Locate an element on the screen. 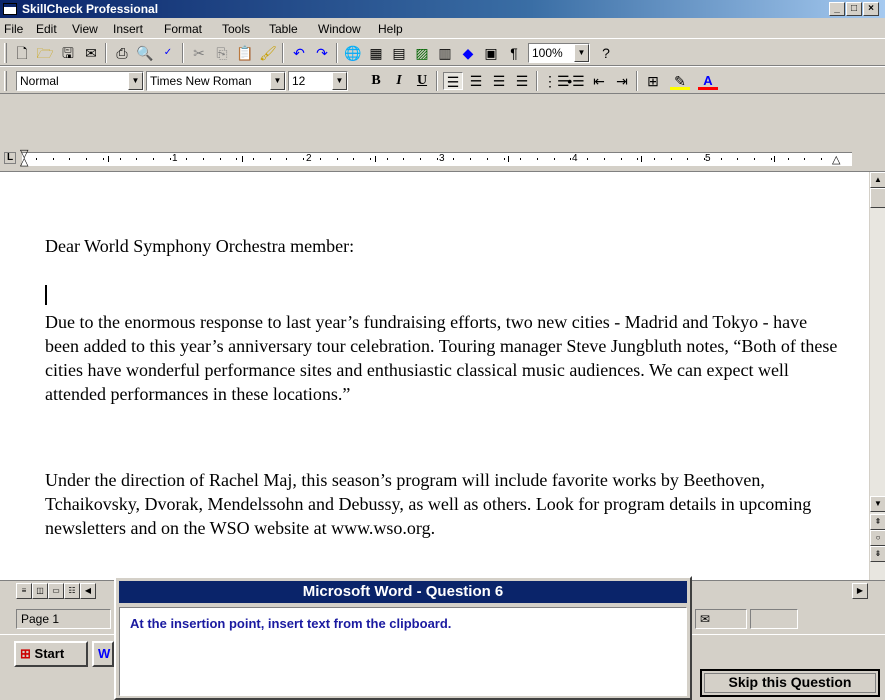 The image size is (885, 700). insert-table-icon: ▤ is located at coordinates (399, 53).